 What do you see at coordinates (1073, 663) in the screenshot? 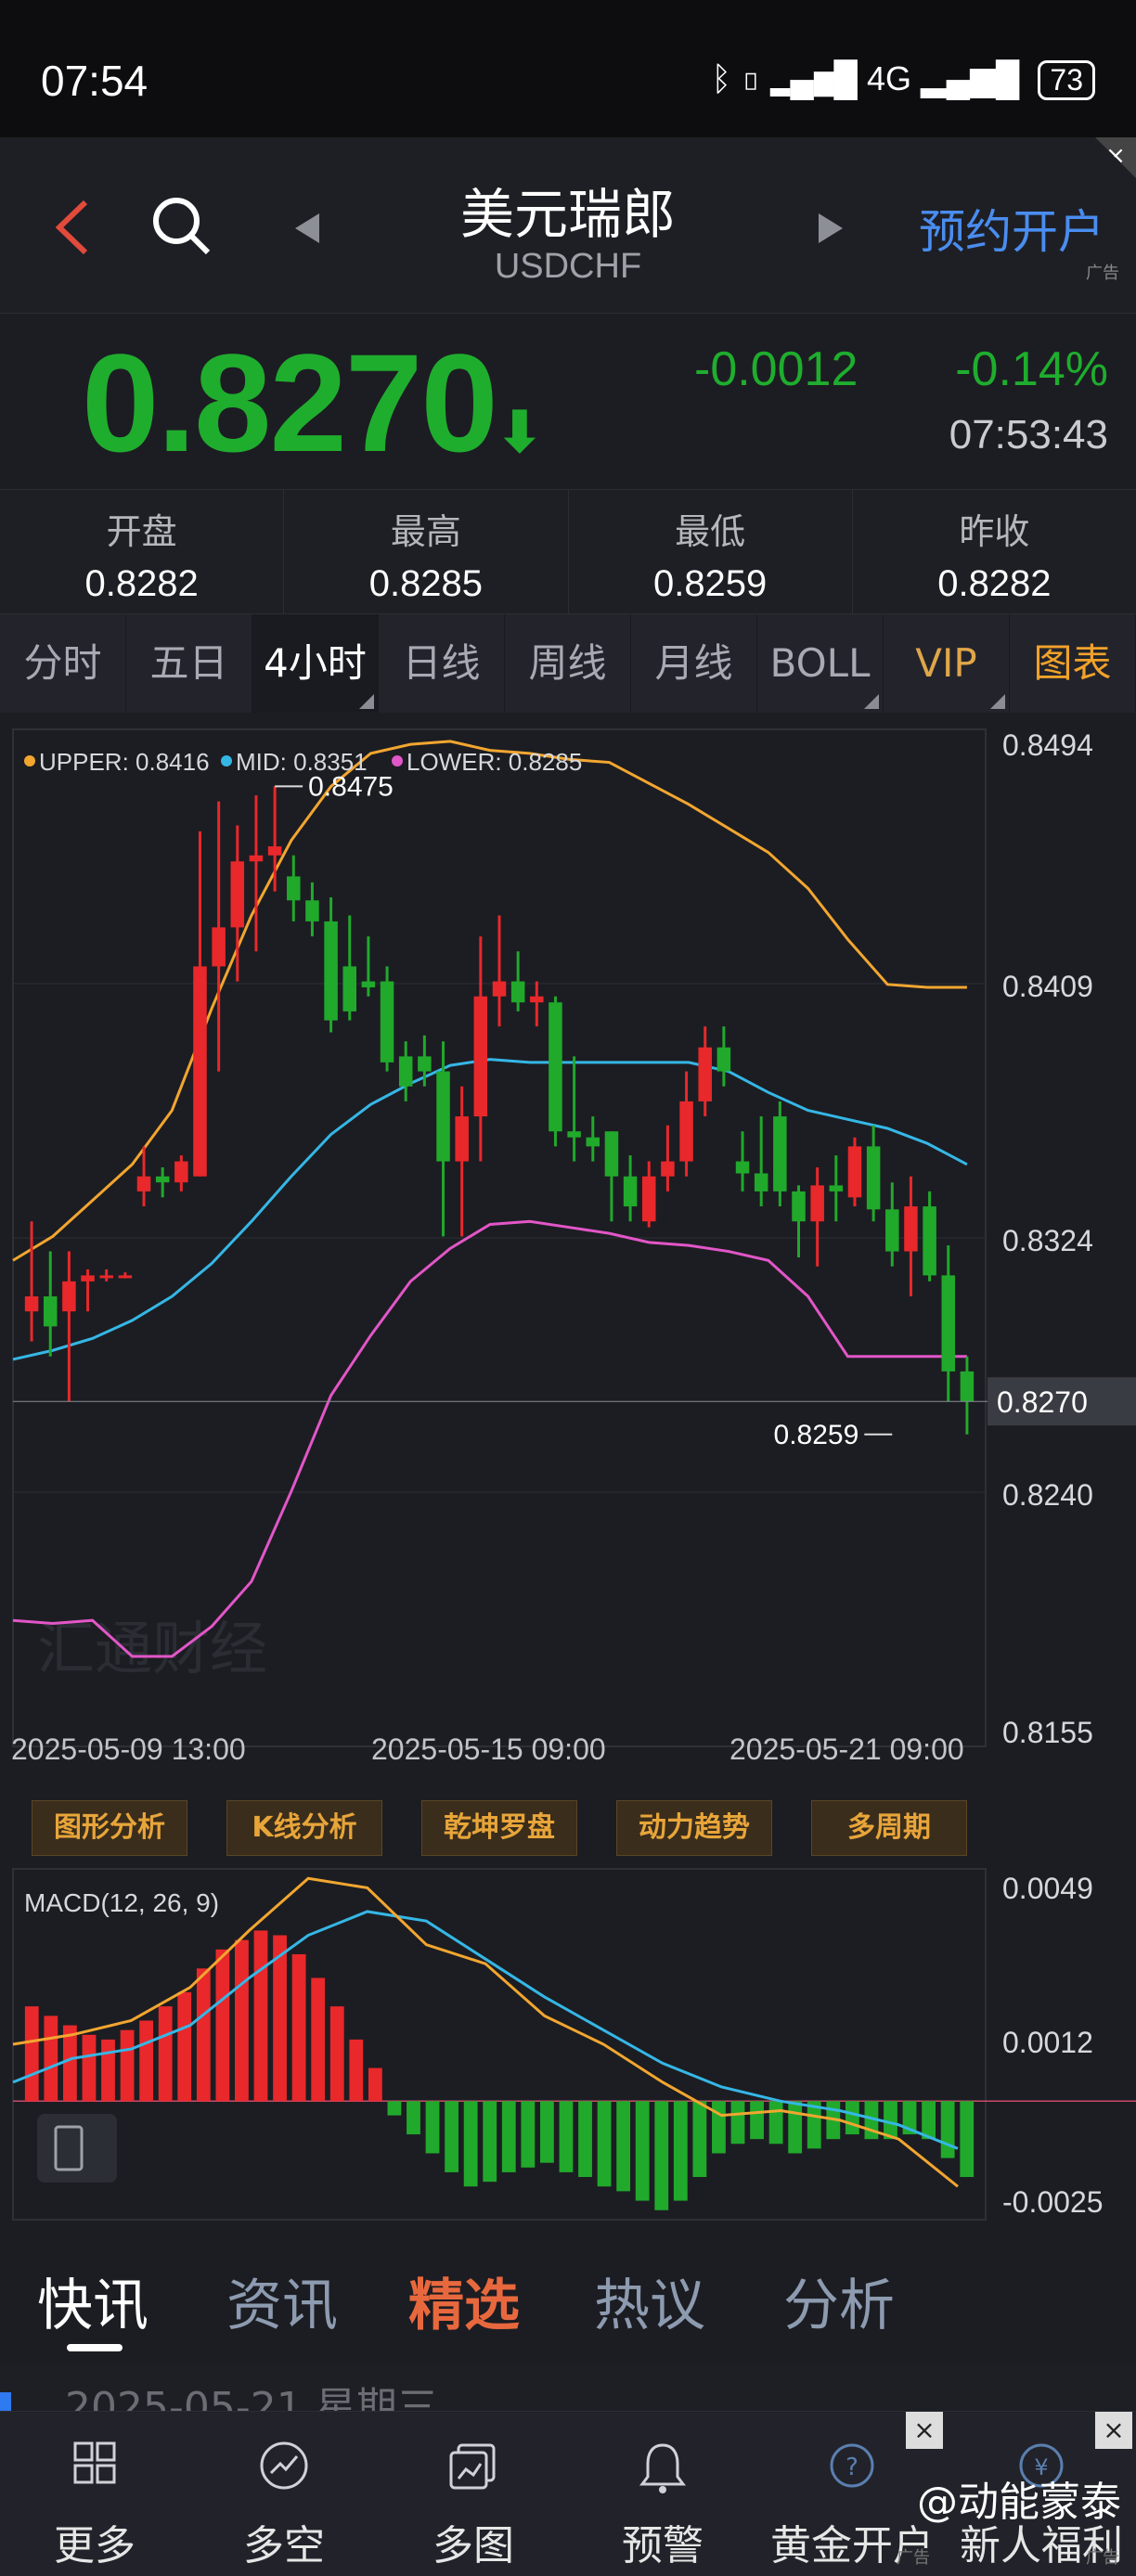
I see `tab-chart-type: 图表` at bounding box center [1073, 663].